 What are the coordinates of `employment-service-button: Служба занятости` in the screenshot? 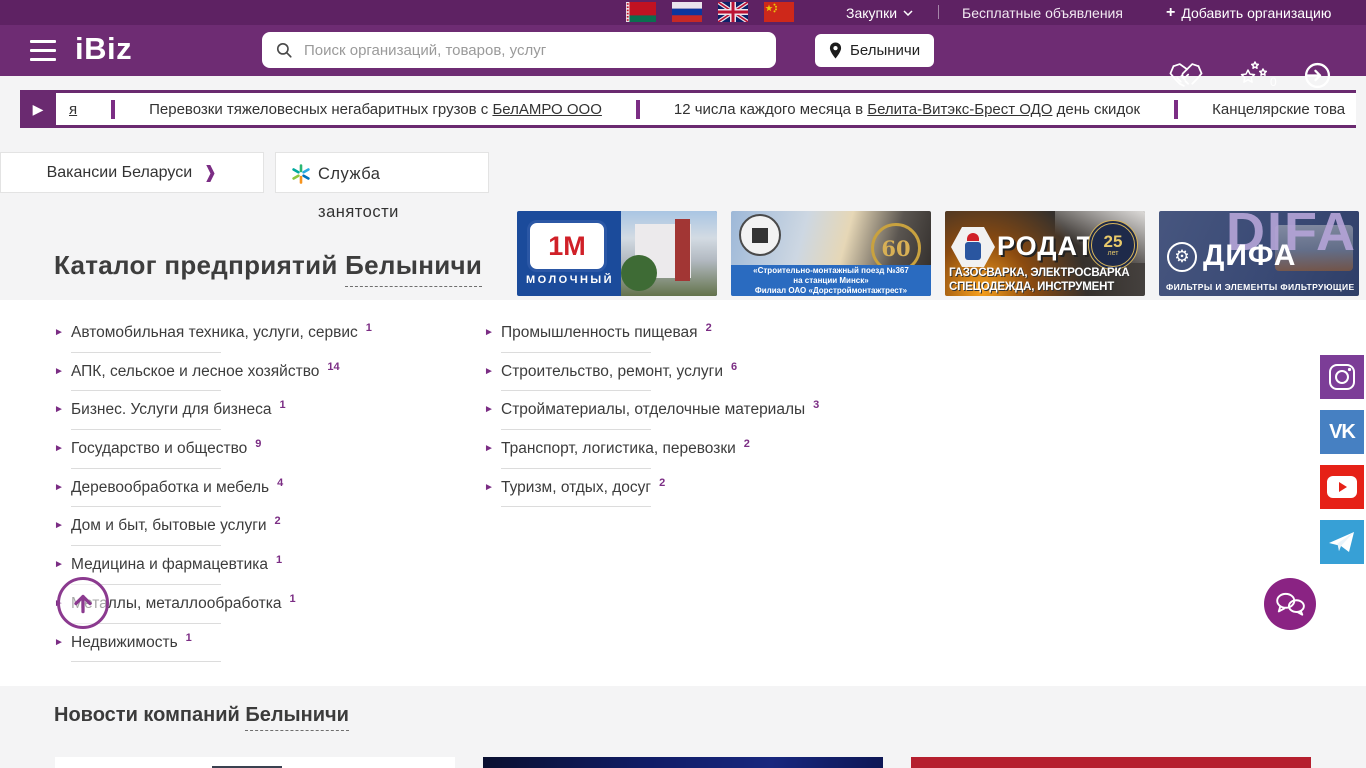 It's located at (382, 186).